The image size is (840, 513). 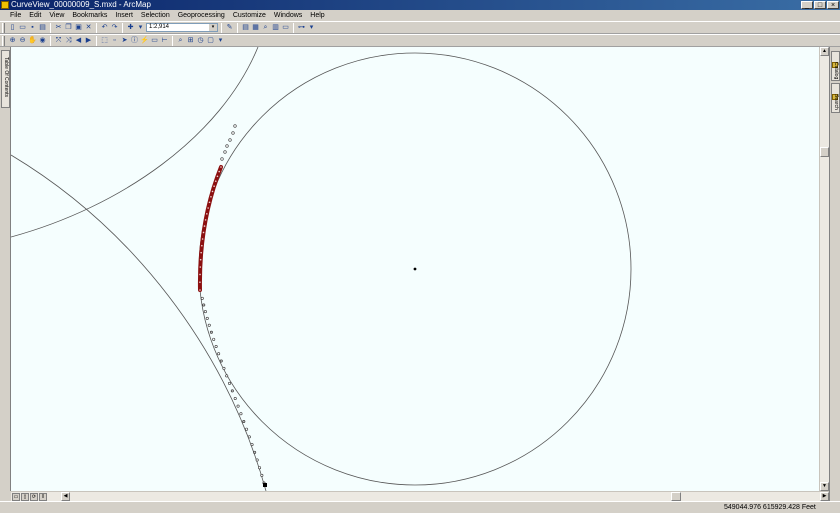 What do you see at coordinates (420, 507) in the screenshot?
I see `status-bar: 549044.976 615929.428 Feet` at bounding box center [420, 507].